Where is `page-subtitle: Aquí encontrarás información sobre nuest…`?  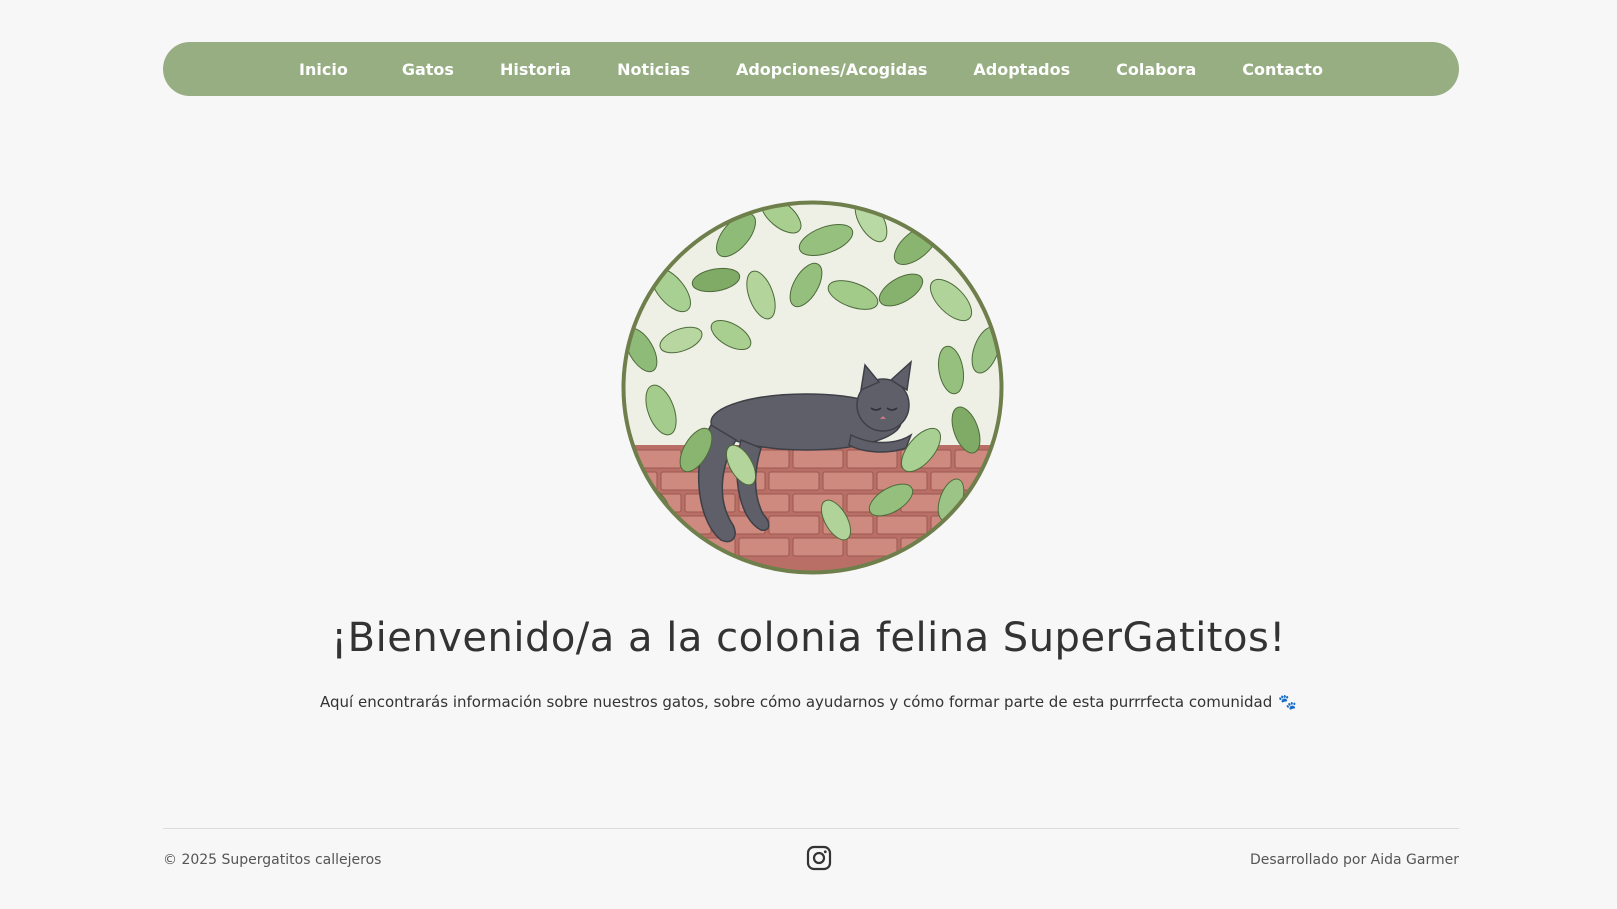
page-subtitle: Aquí encontrarás información sobre nuest… is located at coordinates (808, 702).